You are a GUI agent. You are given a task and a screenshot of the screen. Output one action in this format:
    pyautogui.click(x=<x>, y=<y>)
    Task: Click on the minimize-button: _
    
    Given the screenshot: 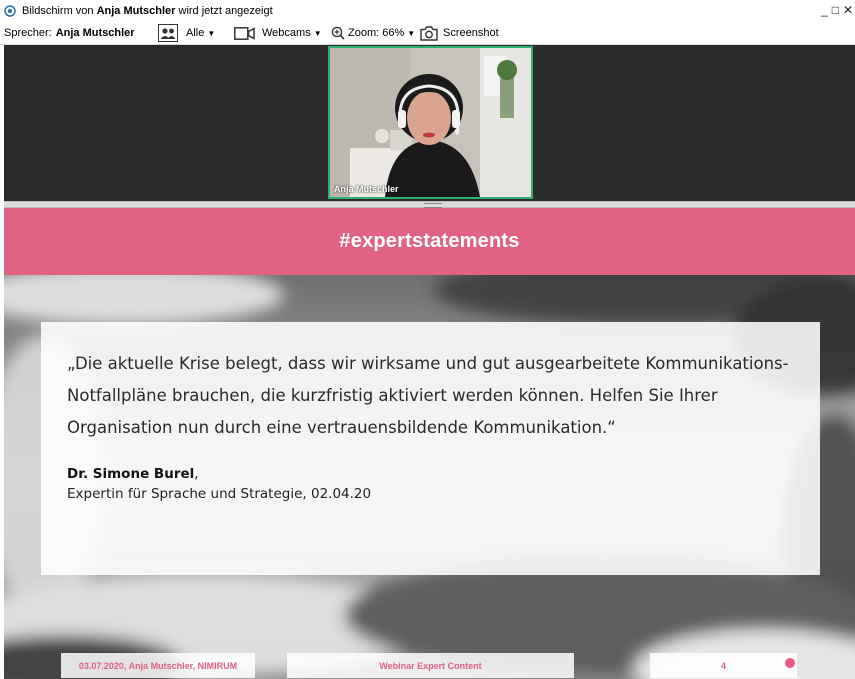 What is the action you would take?
    pyautogui.click(x=824, y=10)
    